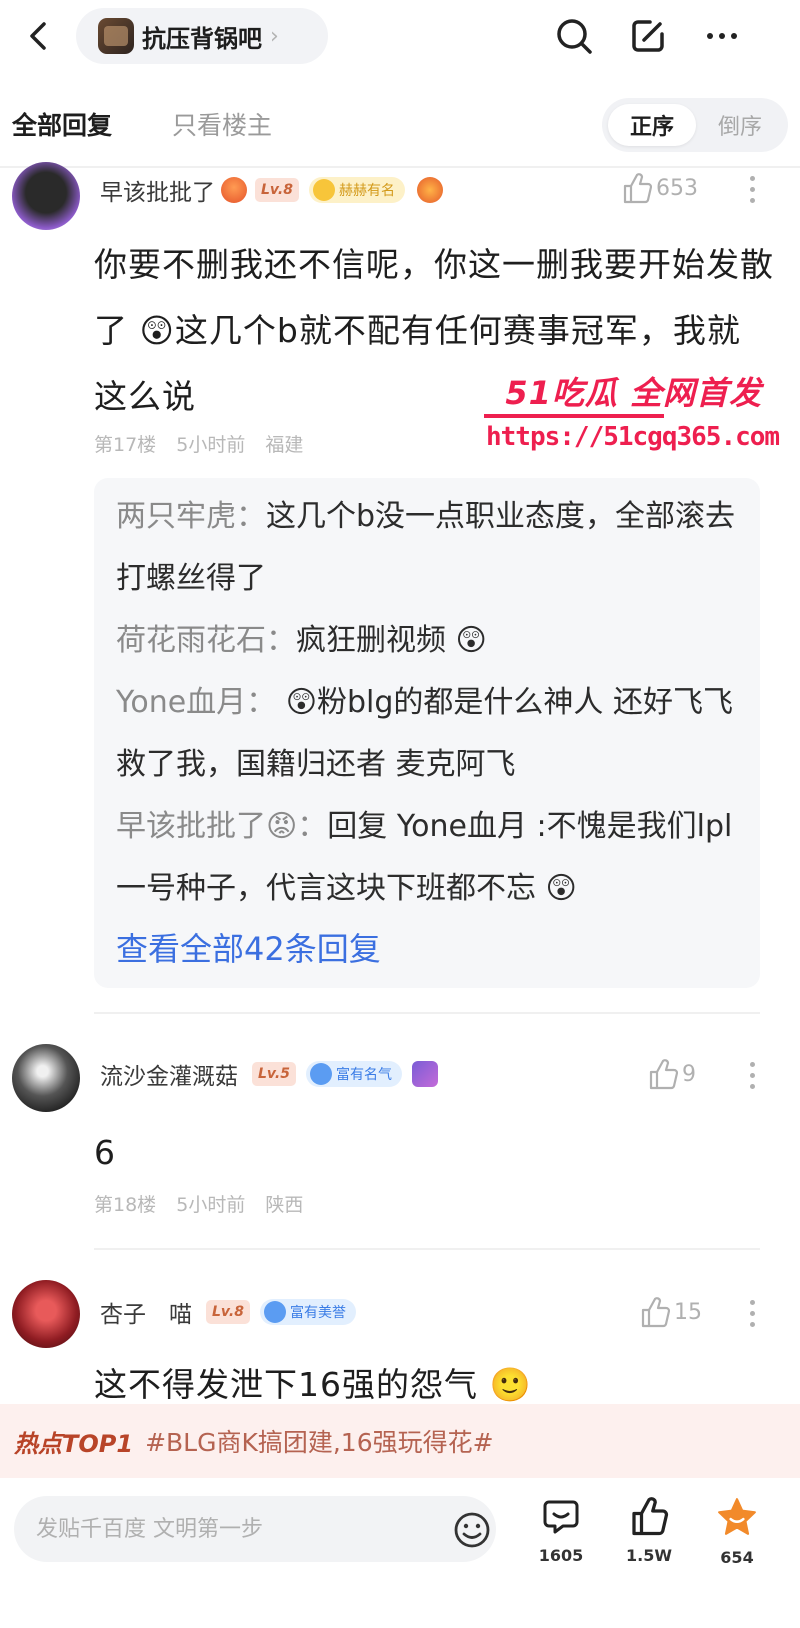 This screenshot has width=800, height=1628. Describe the element at coordinates (125, 1205) in the screenshot. I see `floor-number: 第18楼` at that location.